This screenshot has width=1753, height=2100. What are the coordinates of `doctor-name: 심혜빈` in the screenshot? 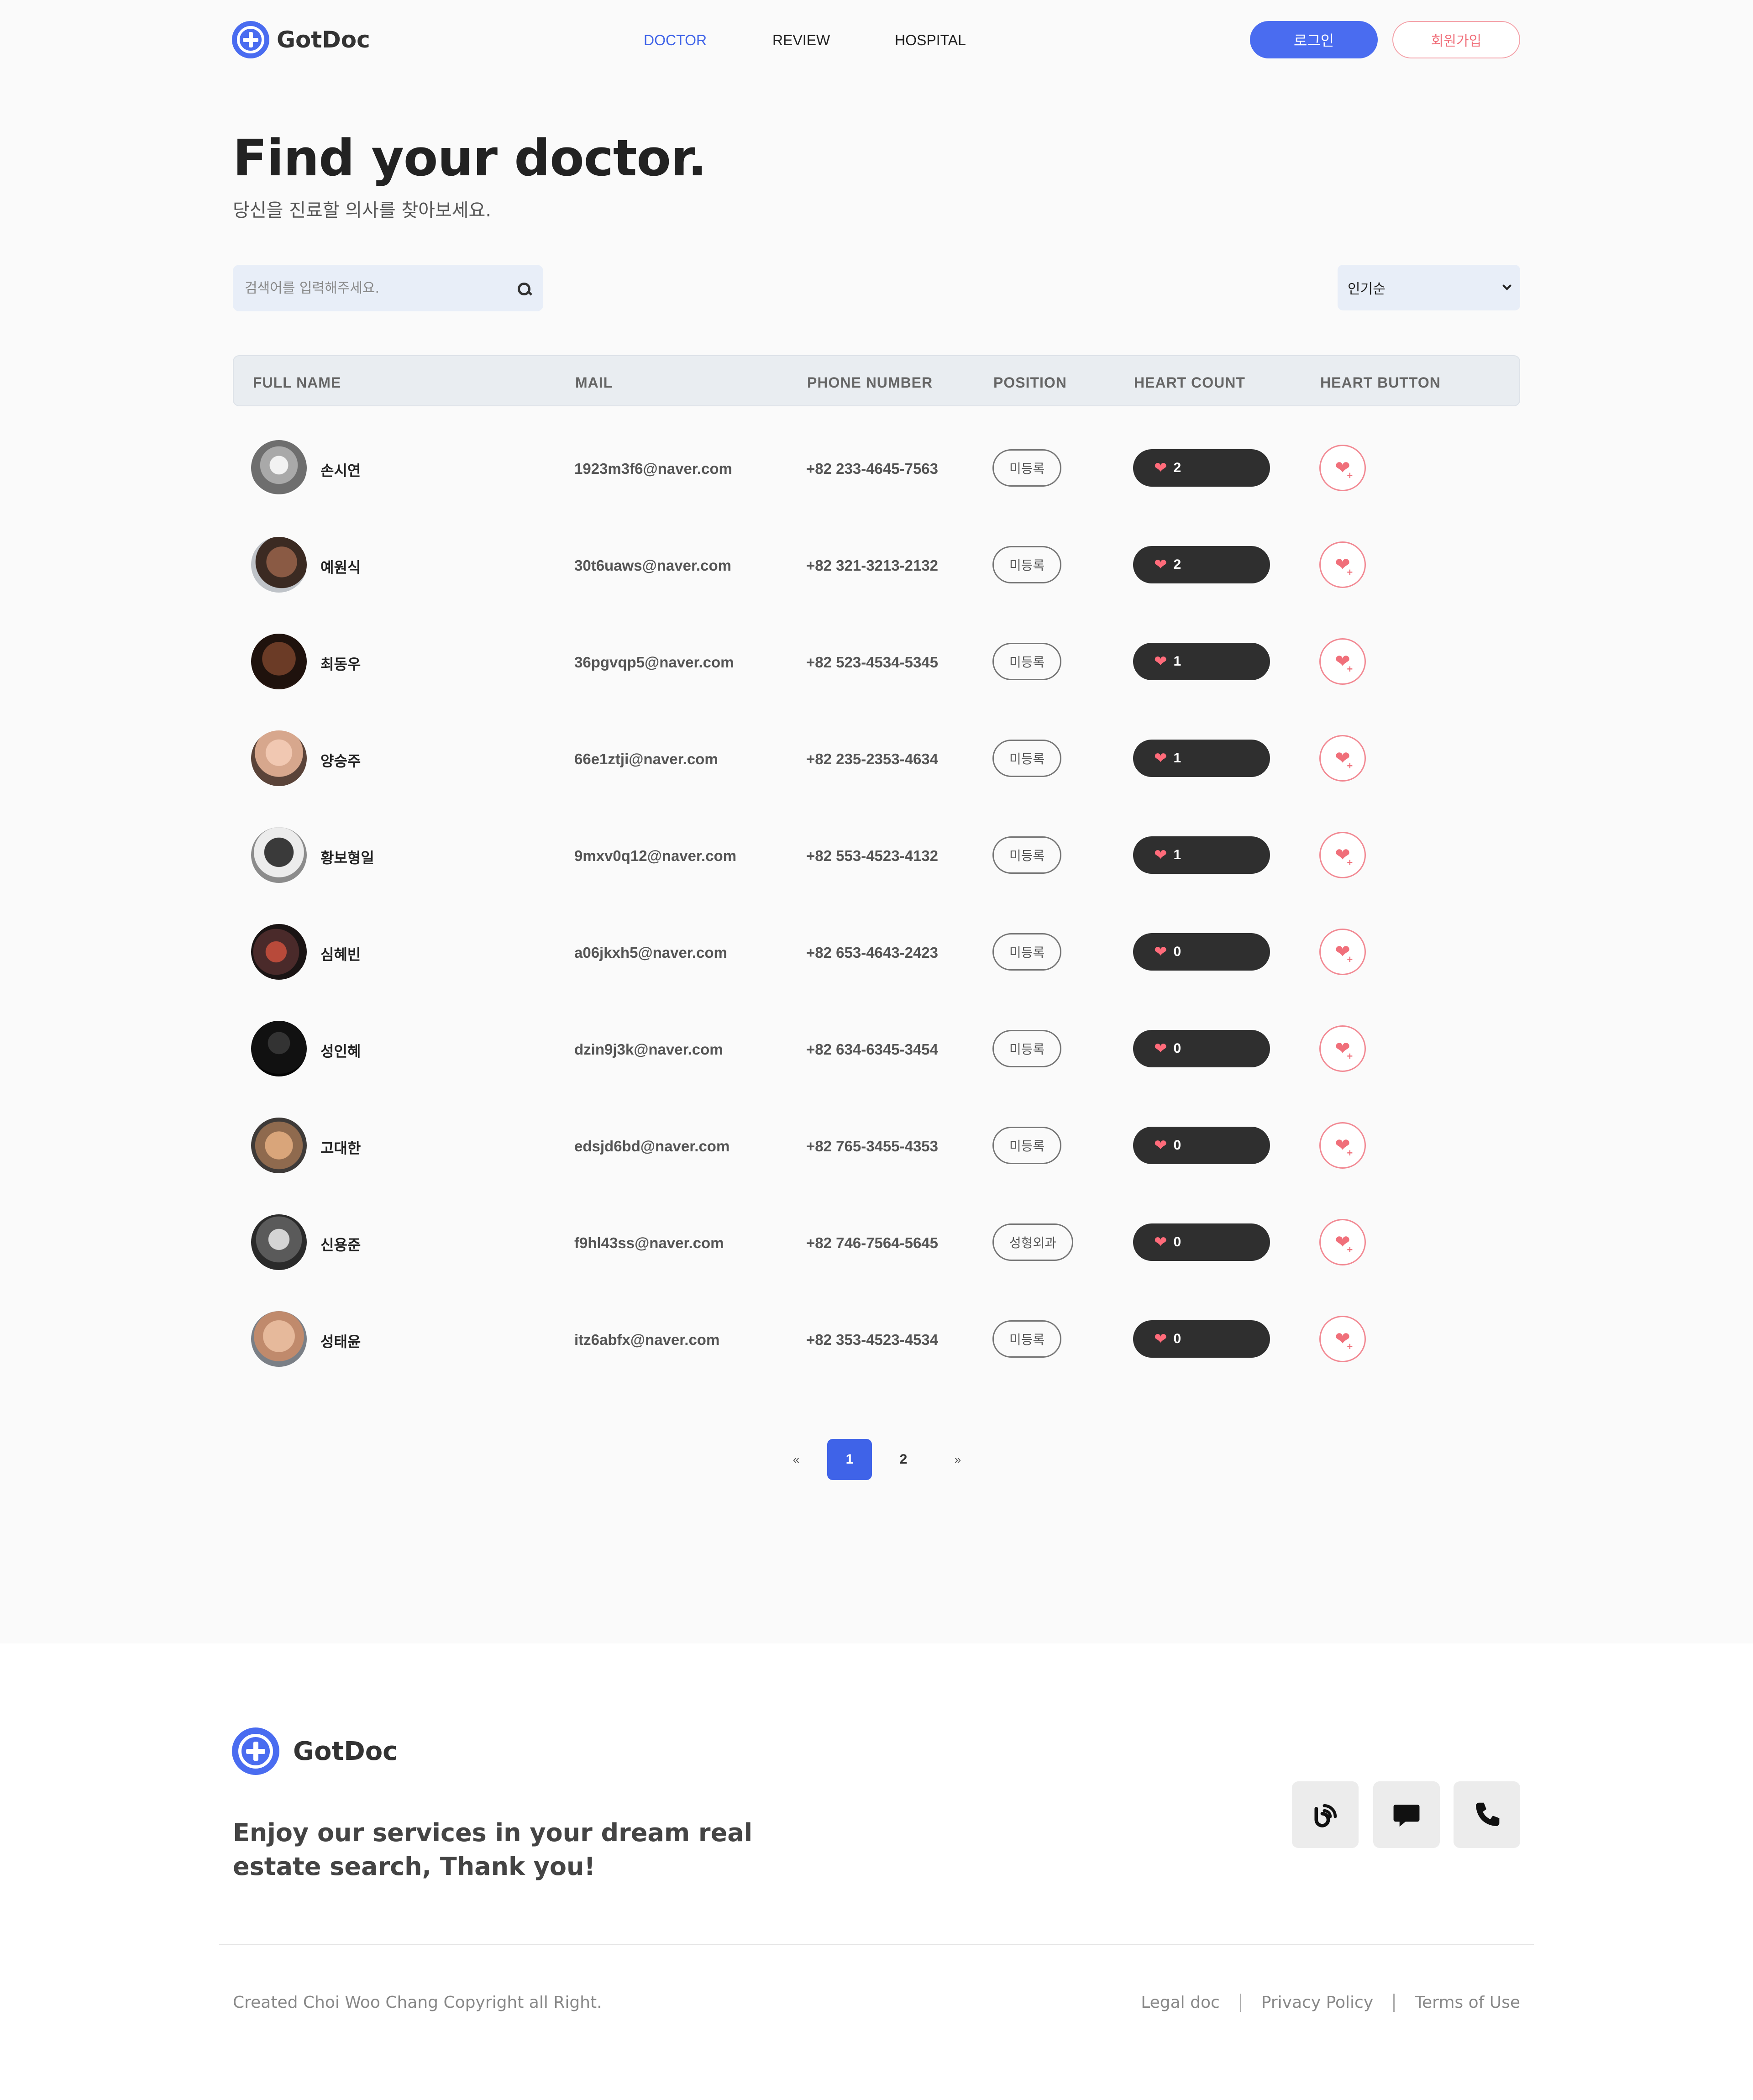 It's located at (340, 953).